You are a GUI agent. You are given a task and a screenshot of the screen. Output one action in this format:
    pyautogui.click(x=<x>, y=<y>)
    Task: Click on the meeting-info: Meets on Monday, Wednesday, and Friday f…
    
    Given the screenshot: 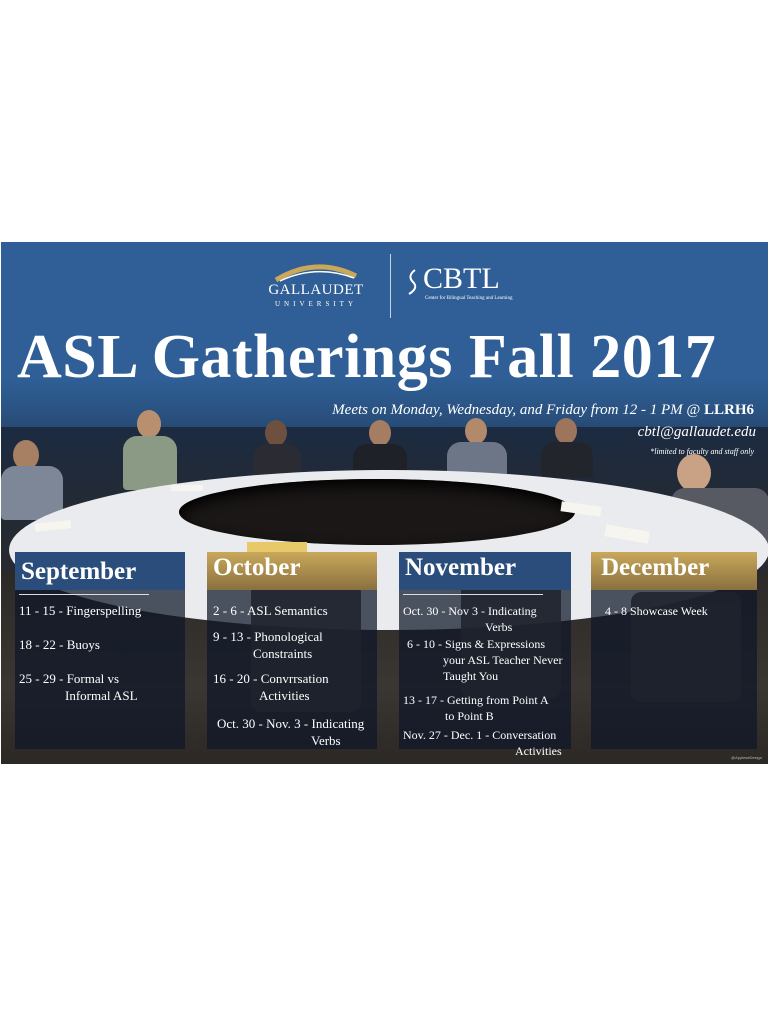 What is the action you would take?
    pyautogui.click(x=543, y=410)
    